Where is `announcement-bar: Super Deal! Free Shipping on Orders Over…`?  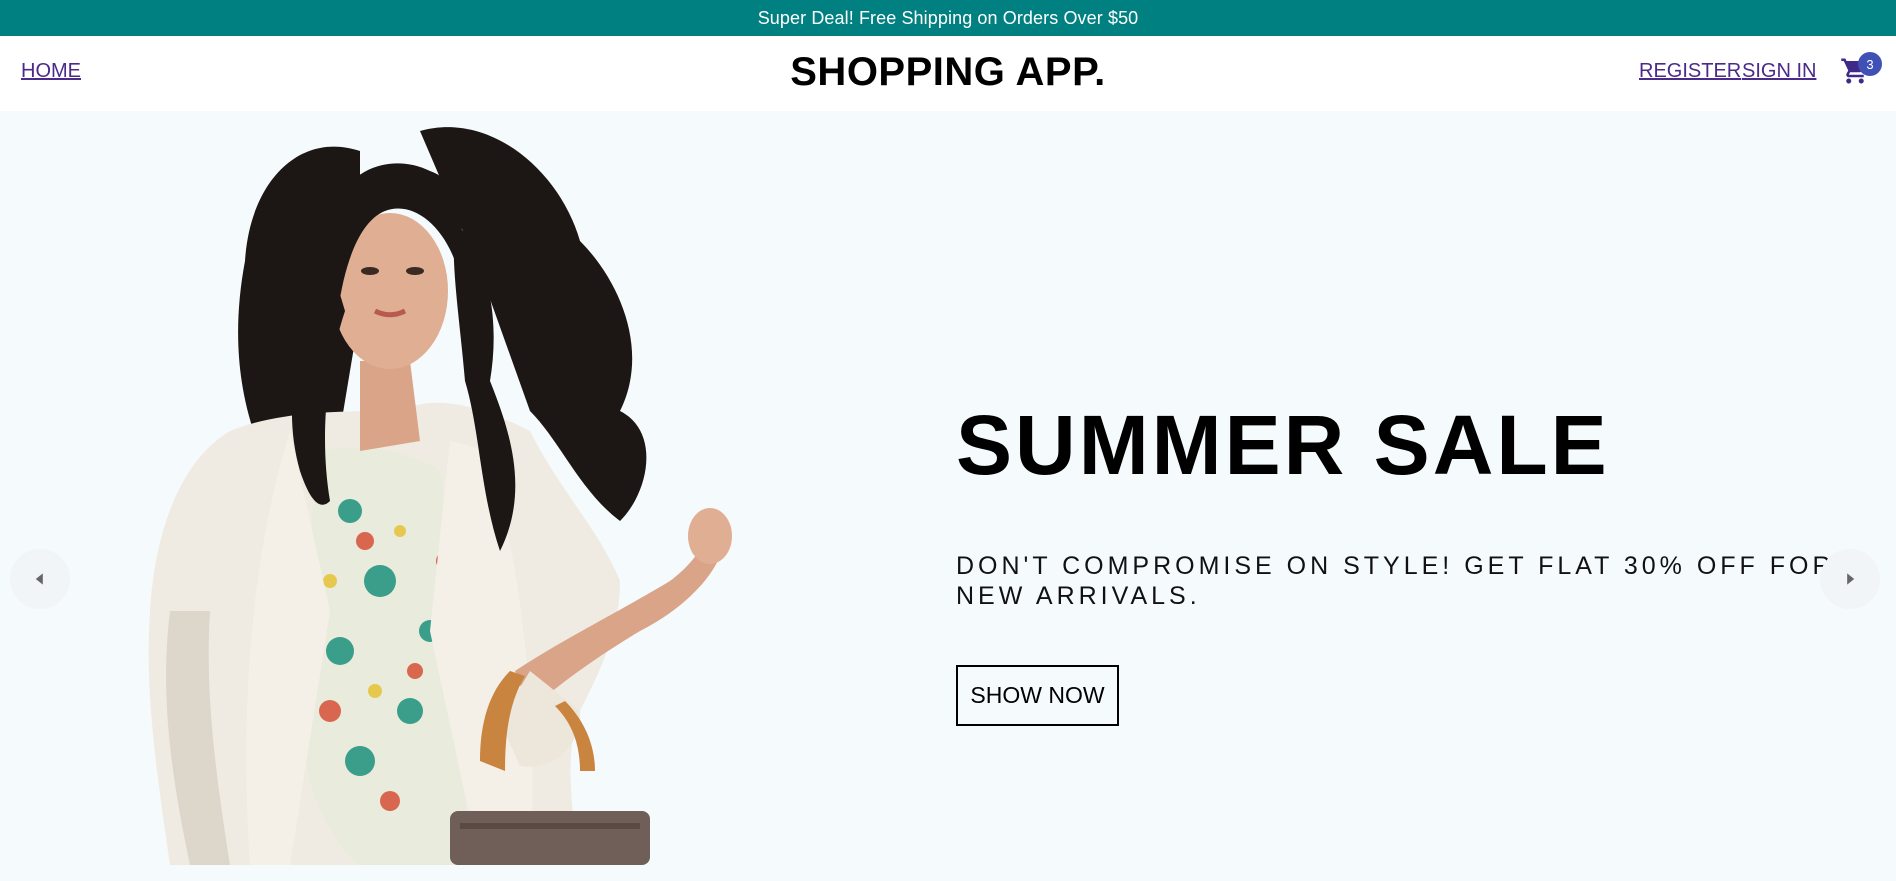 announcement-bar: Super Deal! Free Shipping on Orders Over… is located at coordinates (948, 18).